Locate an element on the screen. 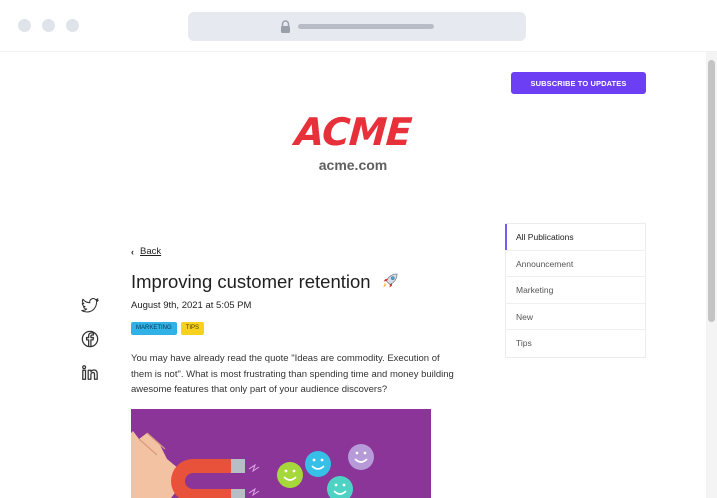 The width and height of the screenshot is (717, 498). linkedin-icon is located at coordinates (90, 372).